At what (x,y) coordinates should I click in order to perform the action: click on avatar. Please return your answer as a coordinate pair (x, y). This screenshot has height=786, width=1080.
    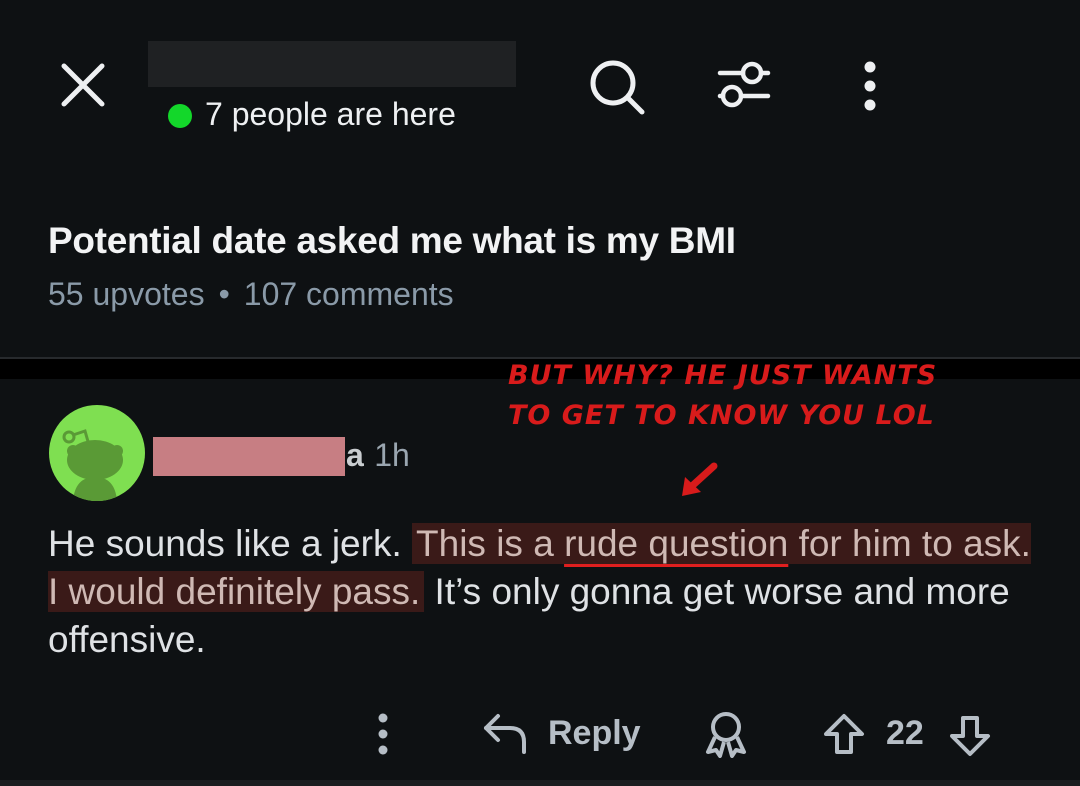
    Looking at the image, I should click on (97, 453).